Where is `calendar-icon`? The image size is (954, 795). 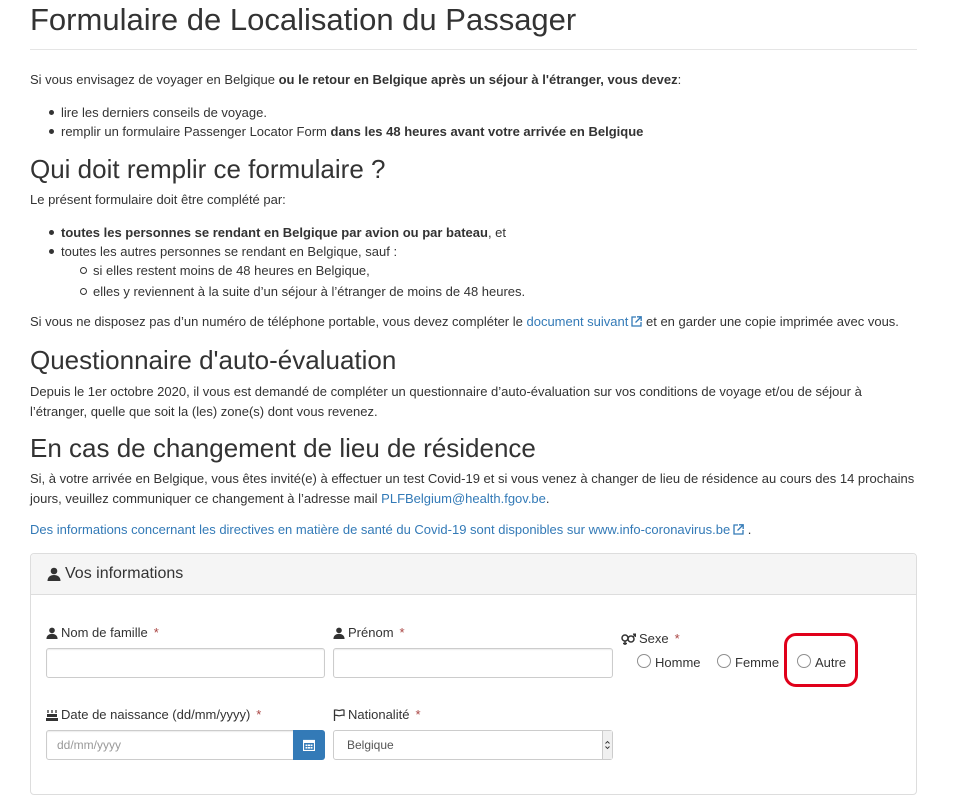 calendar-icon is located at coordinates (309, 745).